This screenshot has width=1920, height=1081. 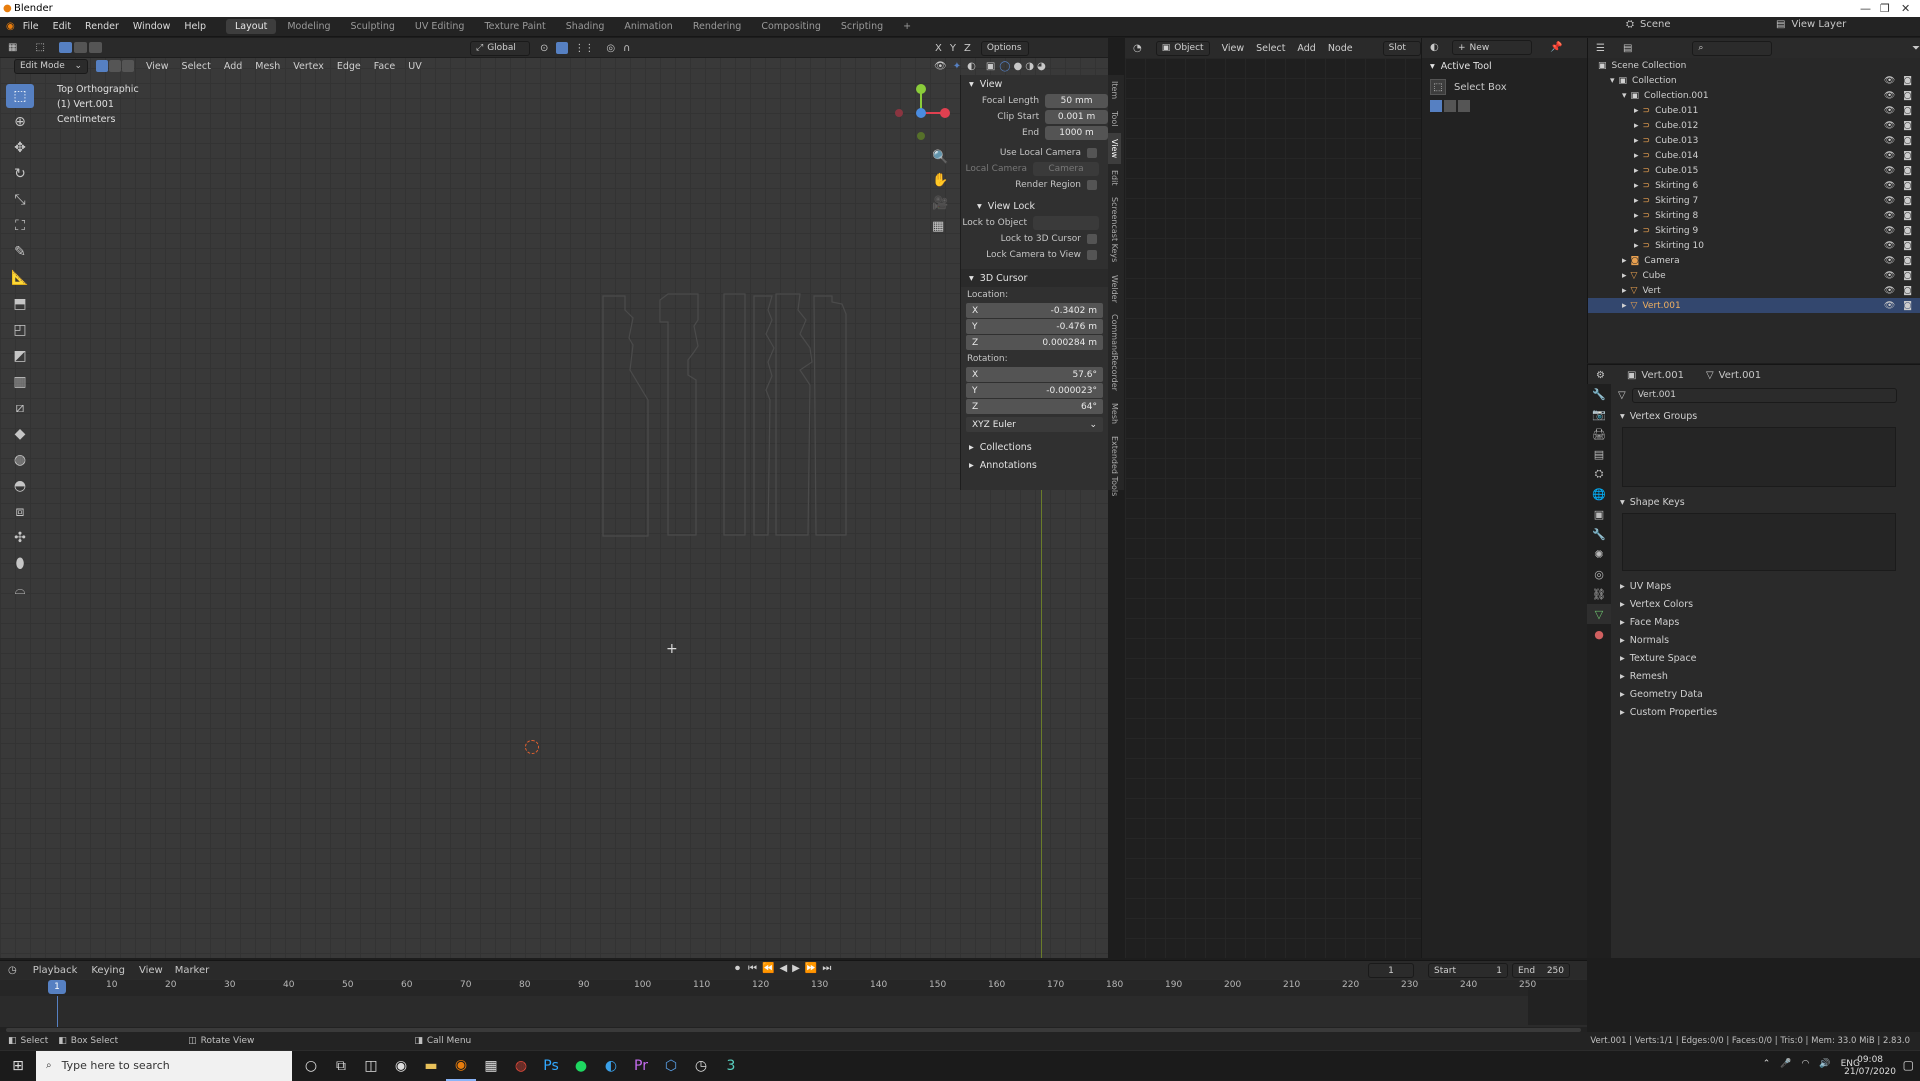 What do you see at coordinates (20, 304) in the screenshot?
I see `extrude-tool-icon: ⬒` at bounding box center [20, 304].